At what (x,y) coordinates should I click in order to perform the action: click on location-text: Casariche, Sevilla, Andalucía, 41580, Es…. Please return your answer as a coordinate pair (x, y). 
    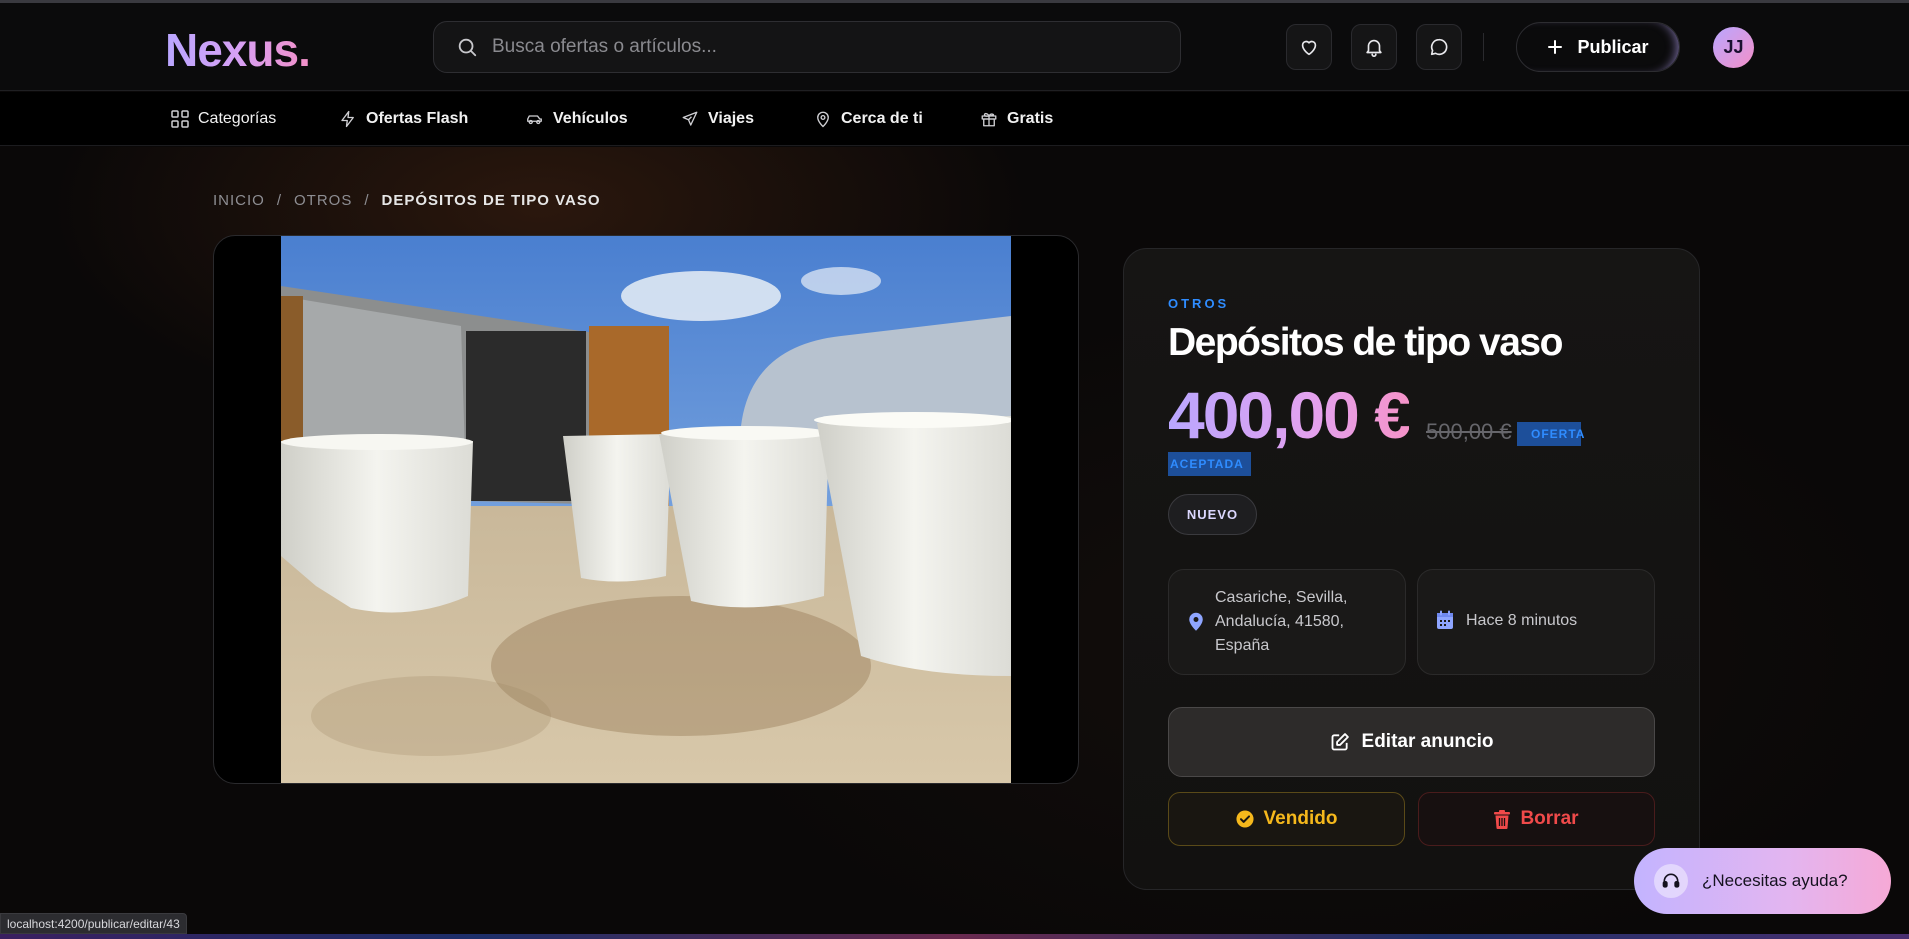
    Looking at the image, I should click on (1281, 621).